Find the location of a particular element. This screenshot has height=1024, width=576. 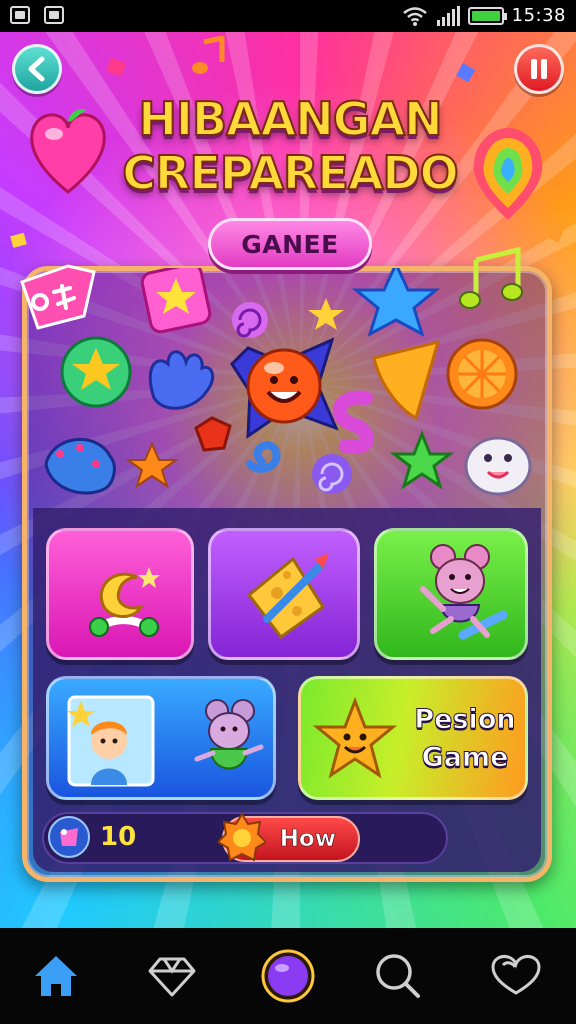

score-value: 10 is located at coordinates (118, 837).